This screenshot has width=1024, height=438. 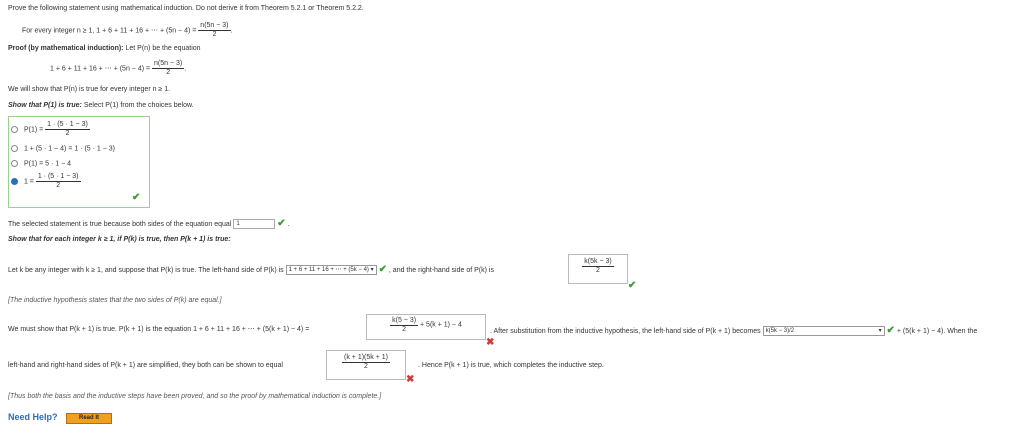 I want to click on pk1-answer-box: k(5 − 3) 2 + 5(k + 1) − 4, so click(x=426, y=327).